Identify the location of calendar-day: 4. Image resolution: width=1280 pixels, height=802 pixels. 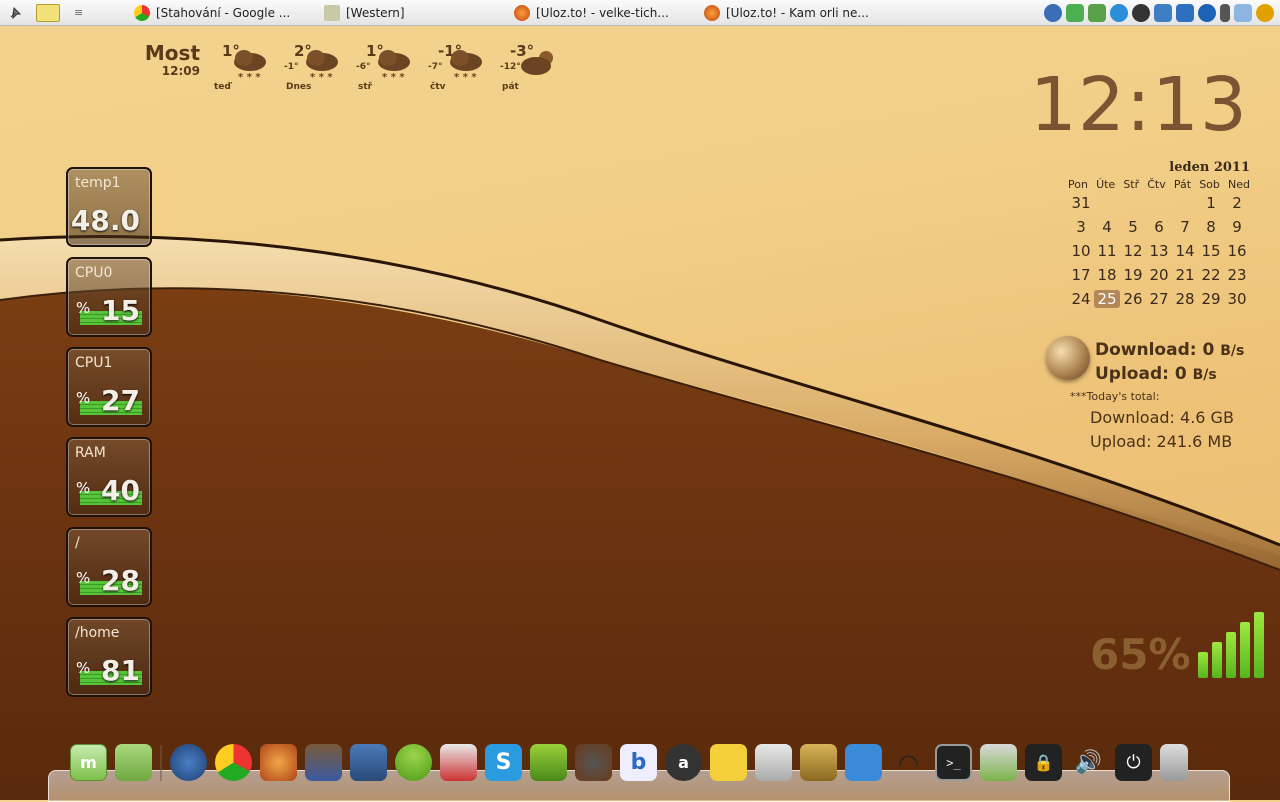
(1107, 227).